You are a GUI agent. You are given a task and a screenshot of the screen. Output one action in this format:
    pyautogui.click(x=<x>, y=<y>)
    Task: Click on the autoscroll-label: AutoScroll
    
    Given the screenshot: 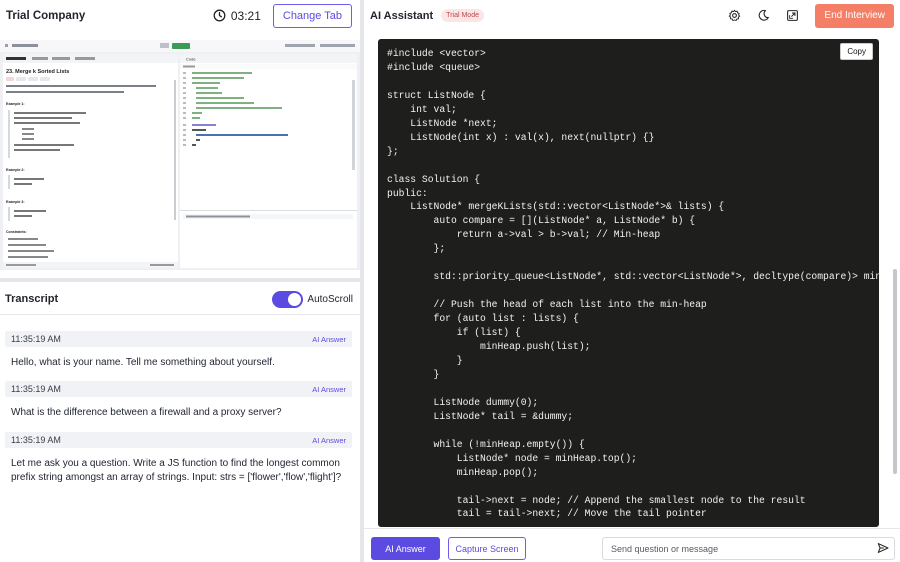 What is the action you would take?
    pyautogui.click(x=330, y=299)
    